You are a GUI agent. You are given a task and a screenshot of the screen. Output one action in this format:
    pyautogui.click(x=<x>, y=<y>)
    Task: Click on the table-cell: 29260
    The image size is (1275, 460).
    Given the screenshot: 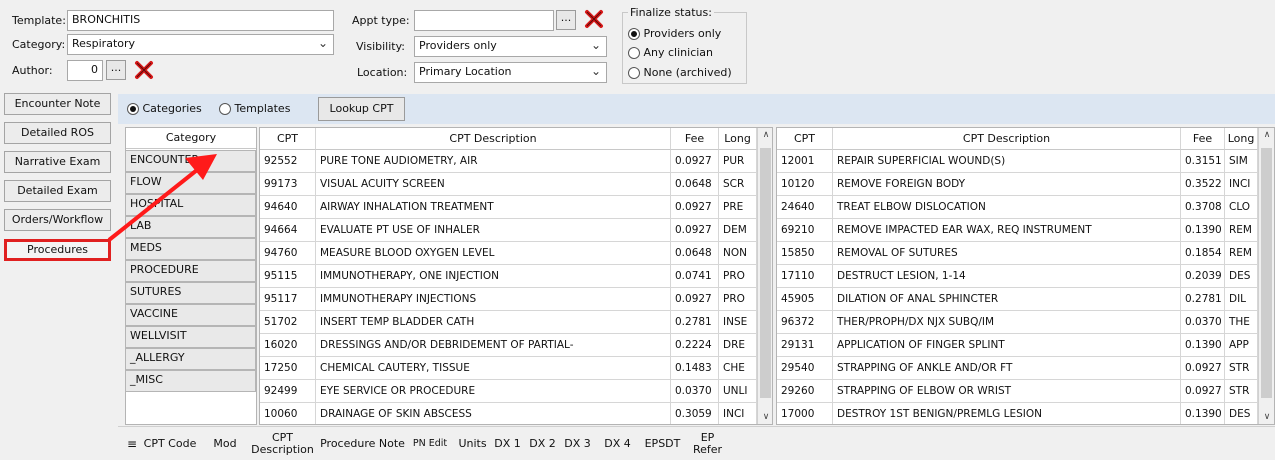 What is the action you would take?
    pyautogui.click(x=805, y=391)
    